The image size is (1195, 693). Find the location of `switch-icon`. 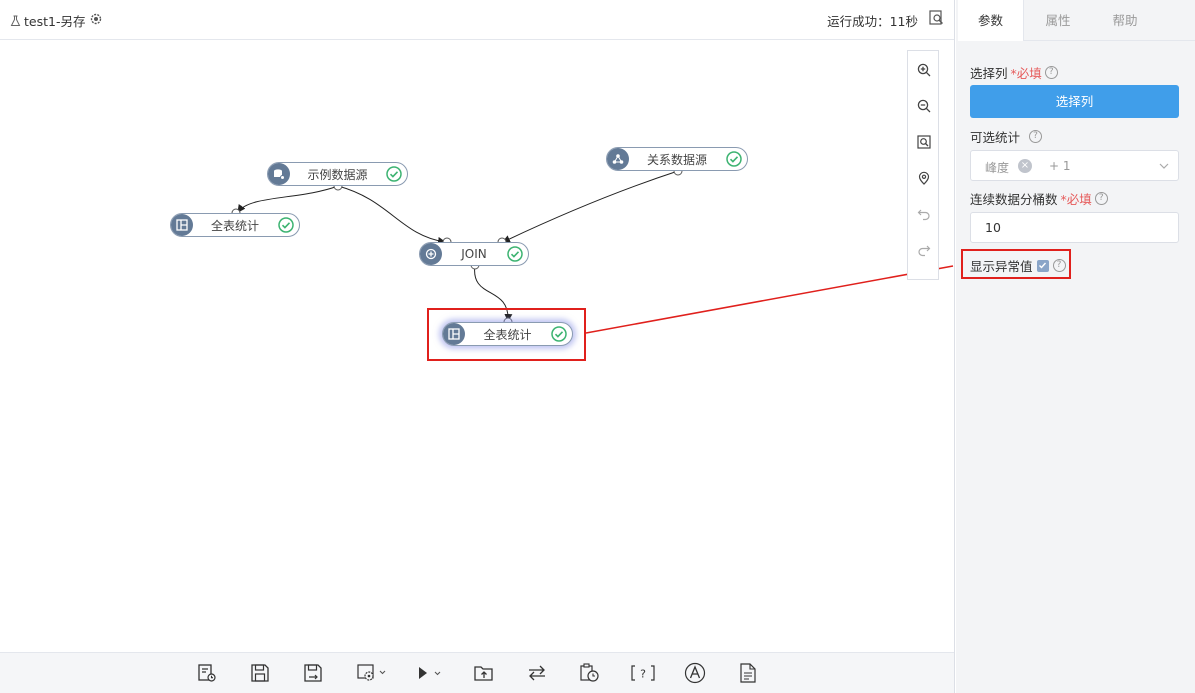

switch-icon is located at coordinates (537, 673).